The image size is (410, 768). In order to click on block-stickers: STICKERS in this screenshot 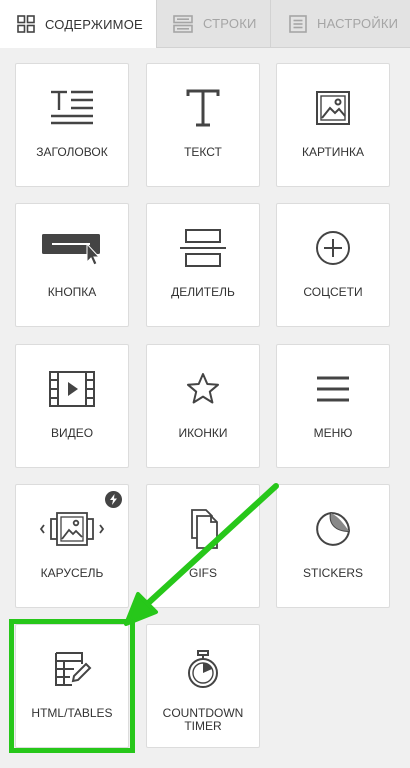, I will do `click(333, 546)`.